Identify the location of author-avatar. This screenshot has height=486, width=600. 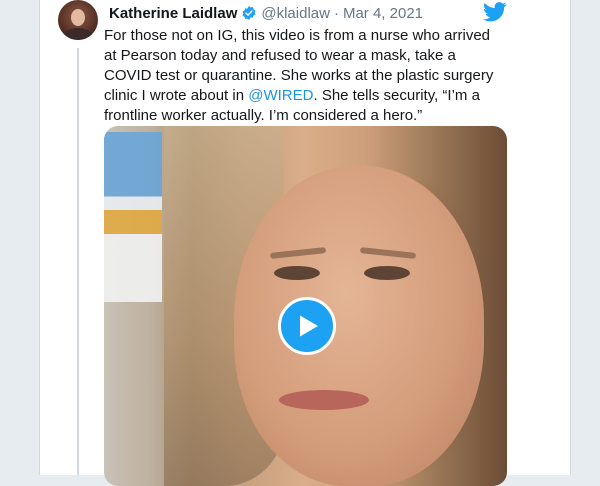
(78, 20).